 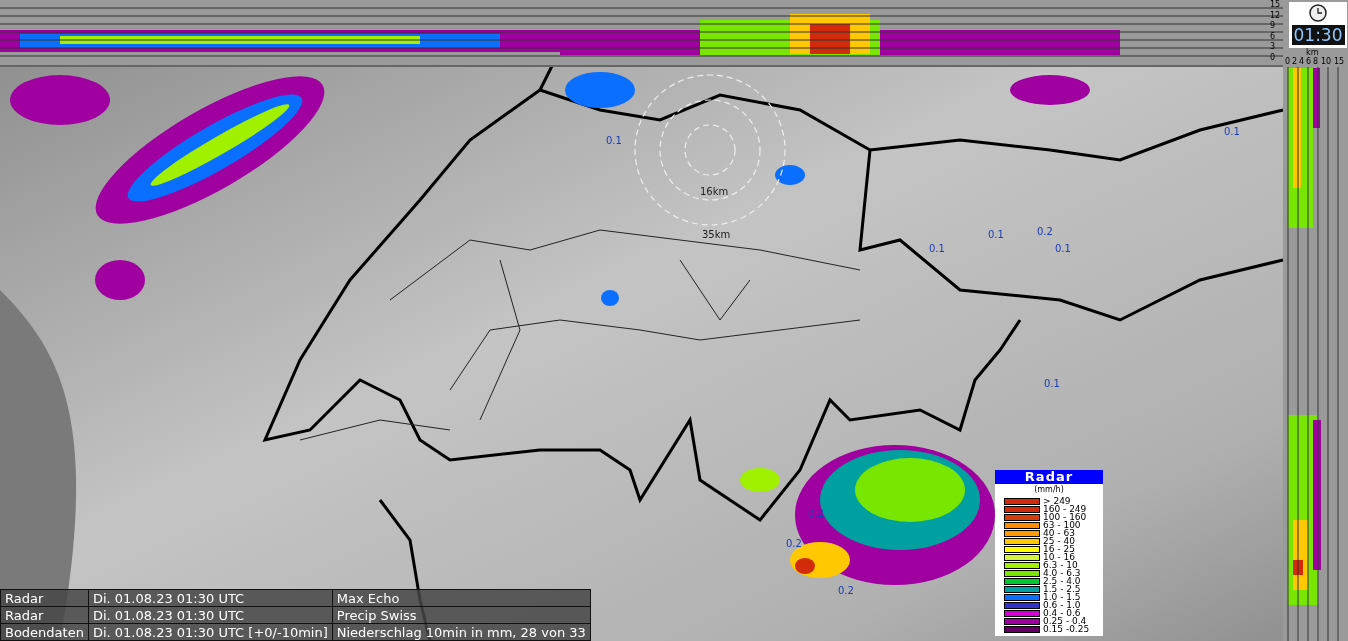 What do you see at coordinates (1059, 541) in the screenshot?
I see `legend-label: 25 - 40` at bounding box center [1059, 541].